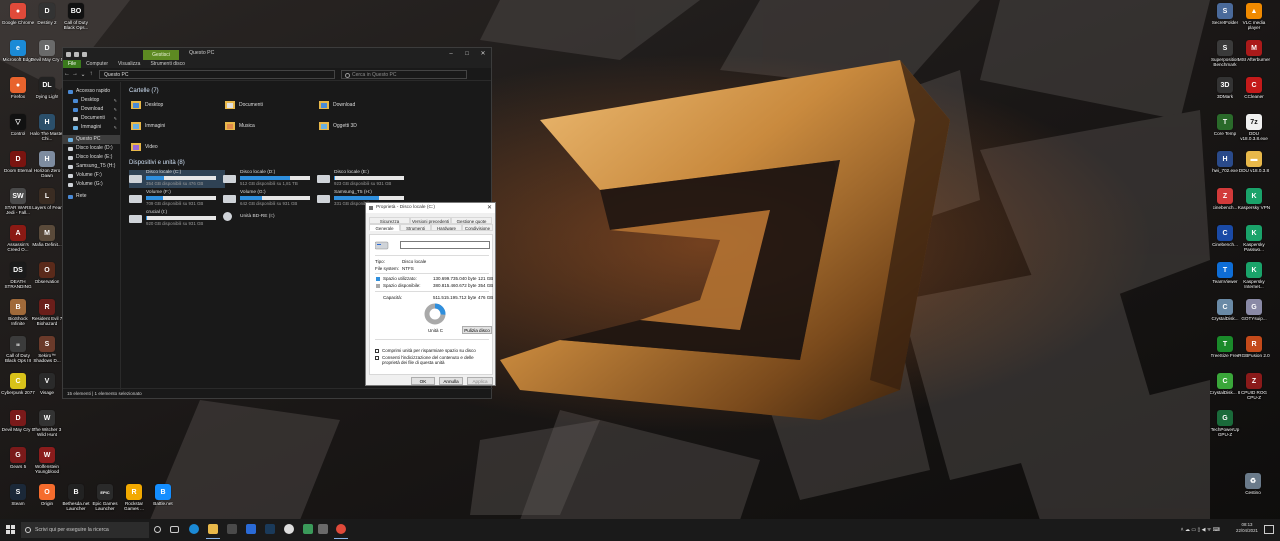  Describe the element at coordinates (1254, 95) in the screenshot. I see `desktop-shortcut: C CCleaner` at that location.